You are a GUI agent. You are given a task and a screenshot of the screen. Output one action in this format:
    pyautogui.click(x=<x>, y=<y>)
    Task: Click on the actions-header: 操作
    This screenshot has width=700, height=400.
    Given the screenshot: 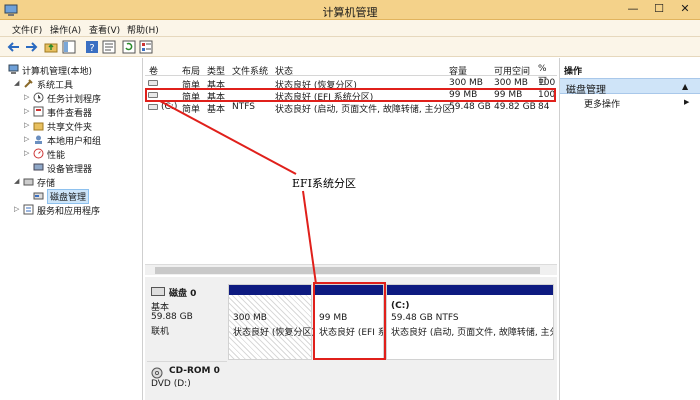 What is the action you would take?
    pyautogui.click(x=573, y=72)
    